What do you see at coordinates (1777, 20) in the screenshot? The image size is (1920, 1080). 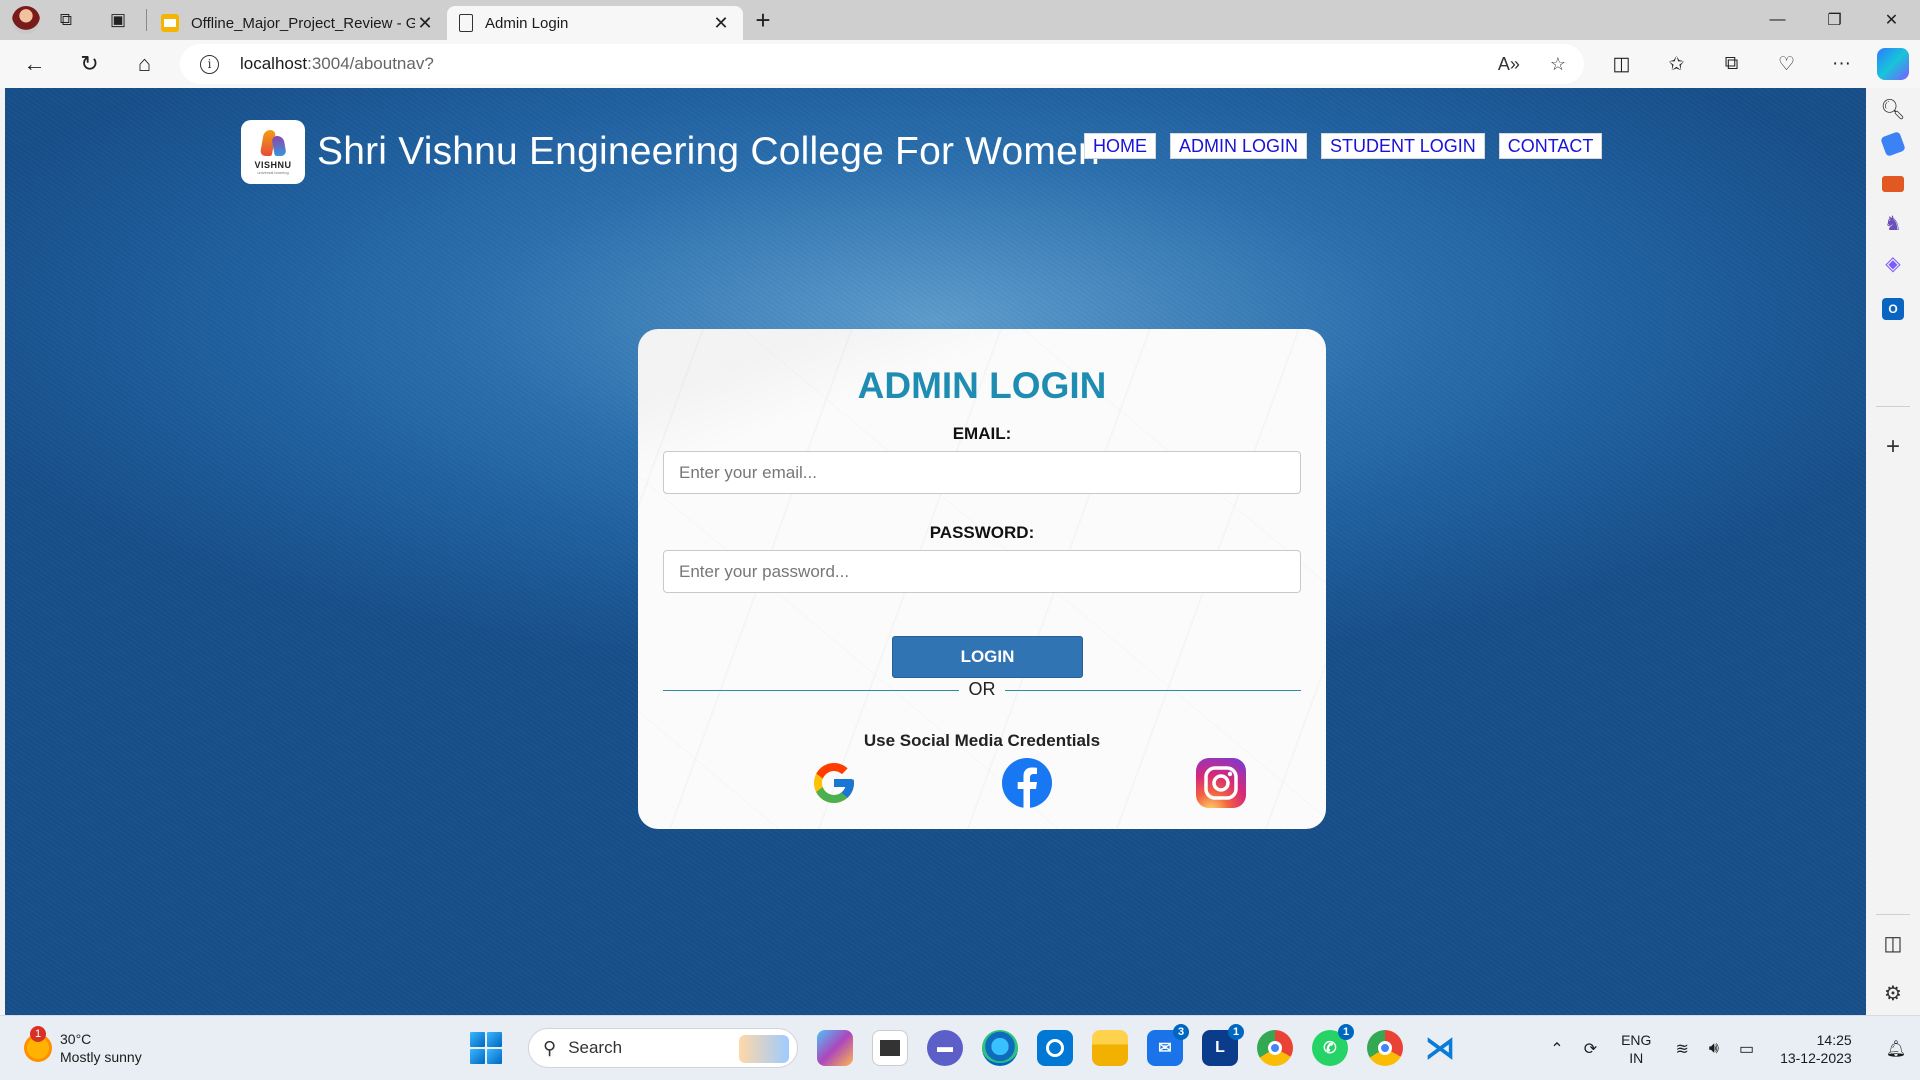 I see `minimize-icon: —` at bounding box center [1777, 20].